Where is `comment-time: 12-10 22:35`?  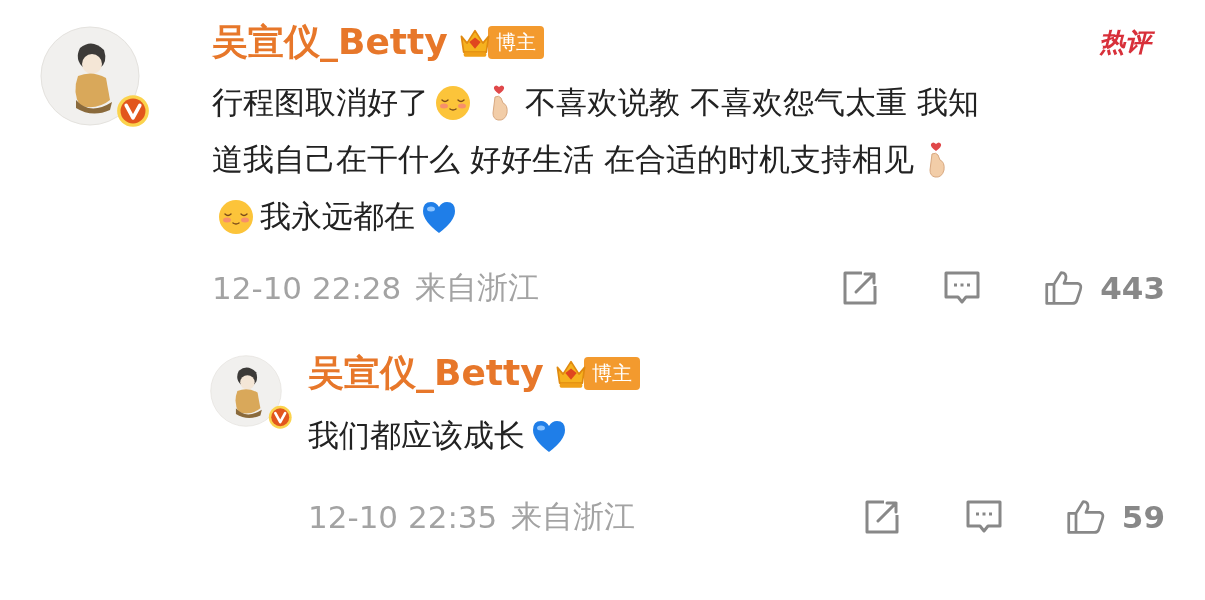 comment-time: 12-10 22:35 is located at coordinates (403, 517).